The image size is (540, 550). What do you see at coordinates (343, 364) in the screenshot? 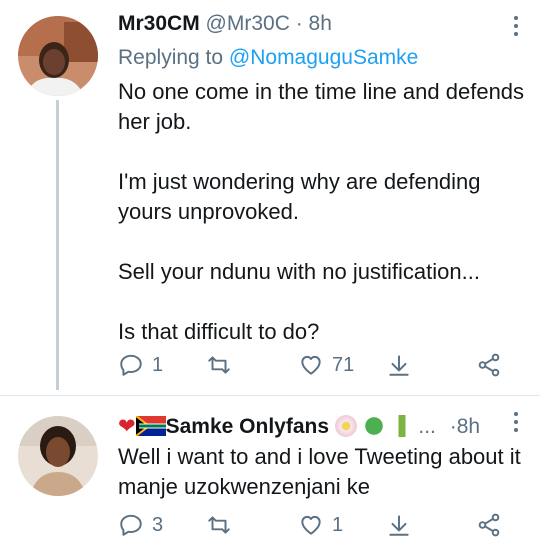
I see `like-count: 71` at bounding box center [343, 364].